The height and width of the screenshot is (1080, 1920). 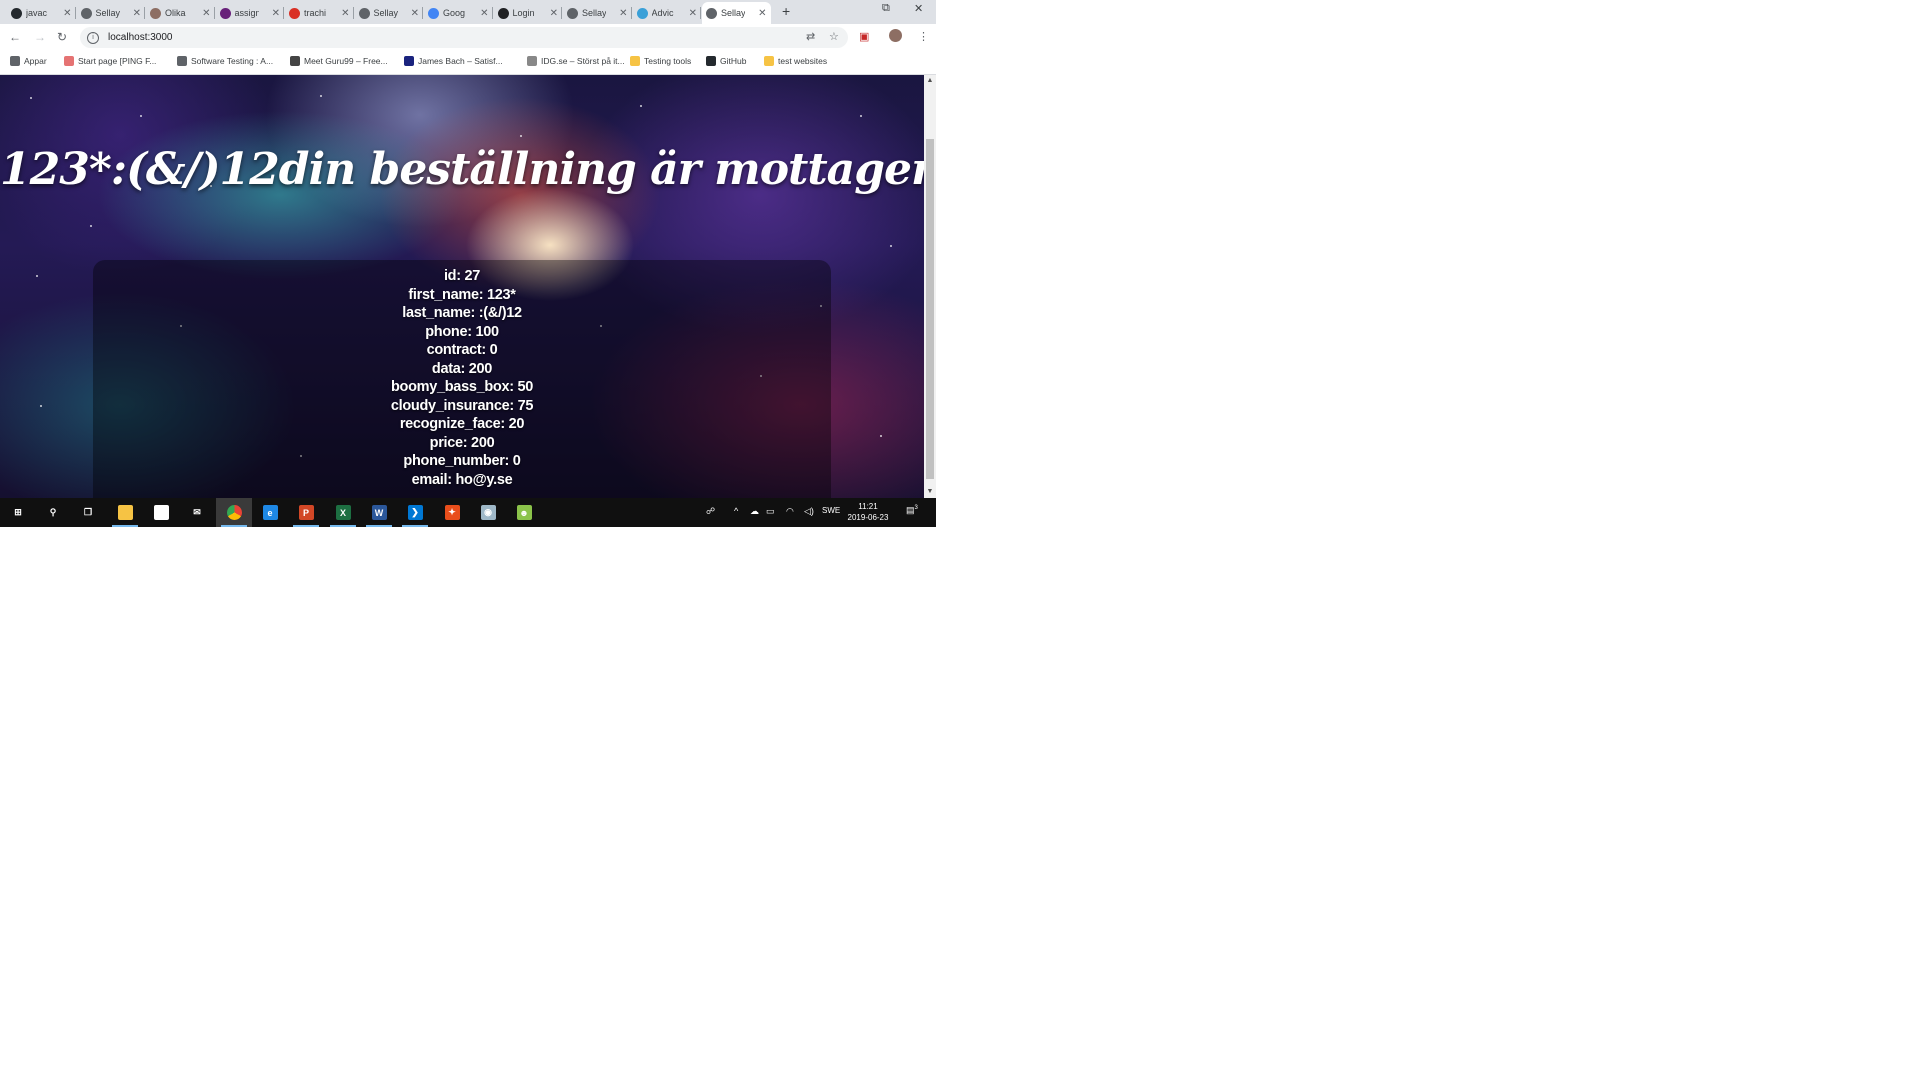 I want to click on browser-tab: Login ✕, so click(x=528, y=13).